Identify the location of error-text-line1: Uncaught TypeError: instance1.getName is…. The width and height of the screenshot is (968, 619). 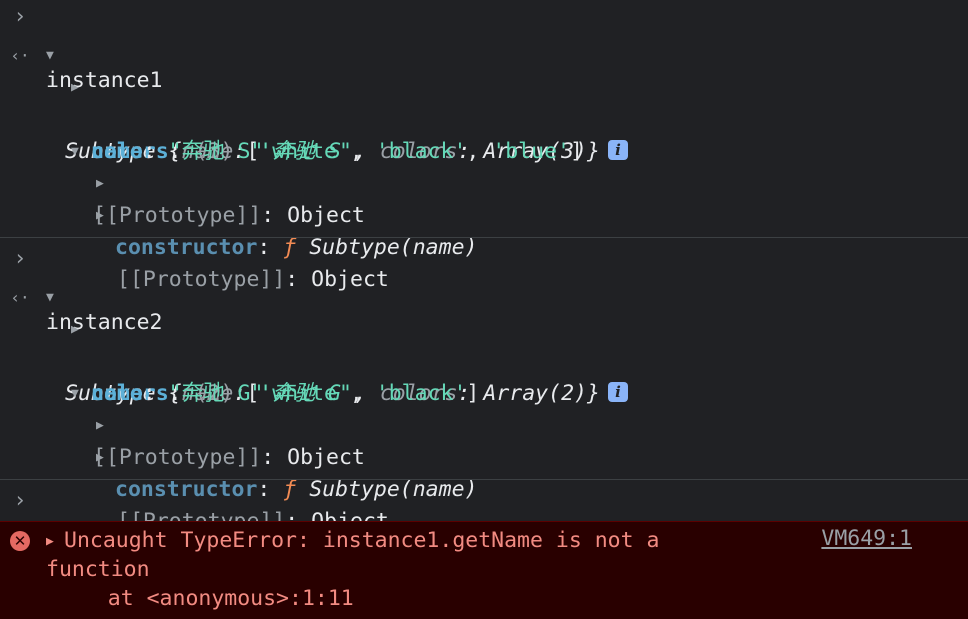
(362, 540).